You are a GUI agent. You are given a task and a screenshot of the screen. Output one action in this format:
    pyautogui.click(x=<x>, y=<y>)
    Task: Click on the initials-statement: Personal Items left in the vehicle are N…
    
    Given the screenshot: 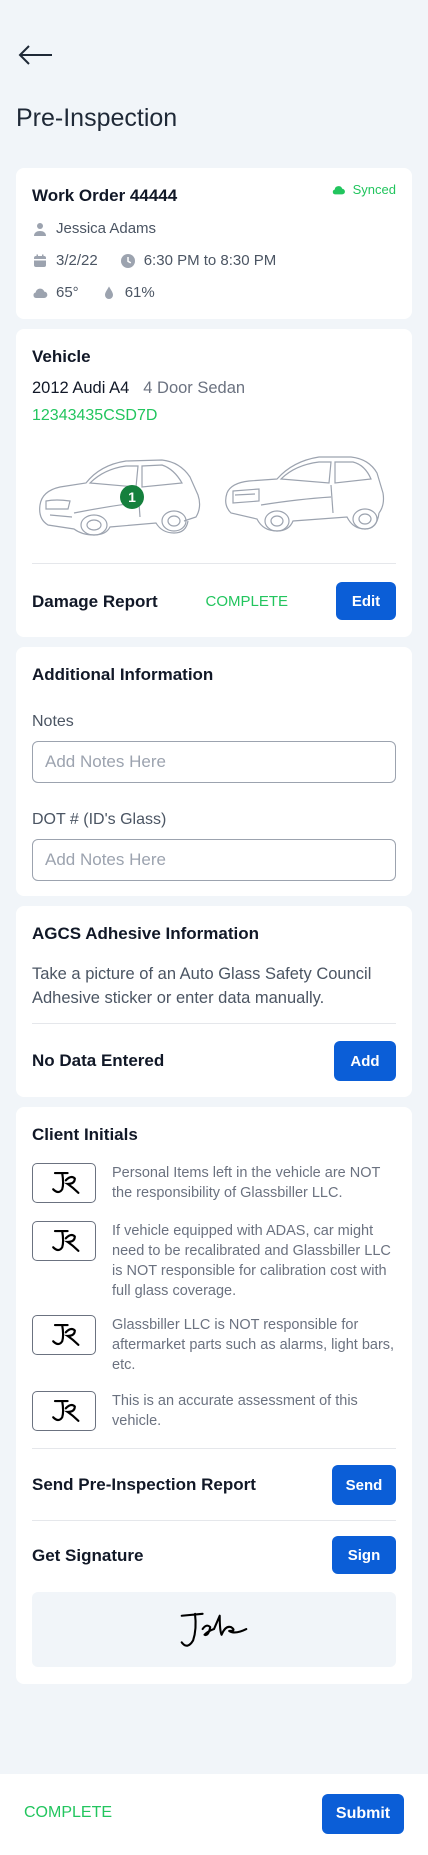 What is the action you would take?
    pyautogui.click(x=246, y=1183)
    